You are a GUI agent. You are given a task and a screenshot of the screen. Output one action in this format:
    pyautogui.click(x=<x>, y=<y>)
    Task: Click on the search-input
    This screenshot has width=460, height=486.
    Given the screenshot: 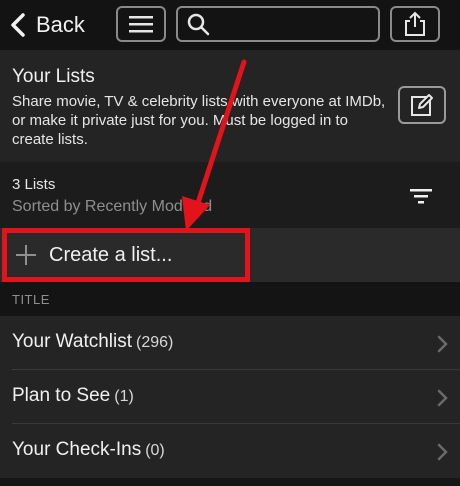 What is the action you would take?
    pyautogui.click(x=293, y=24)
    